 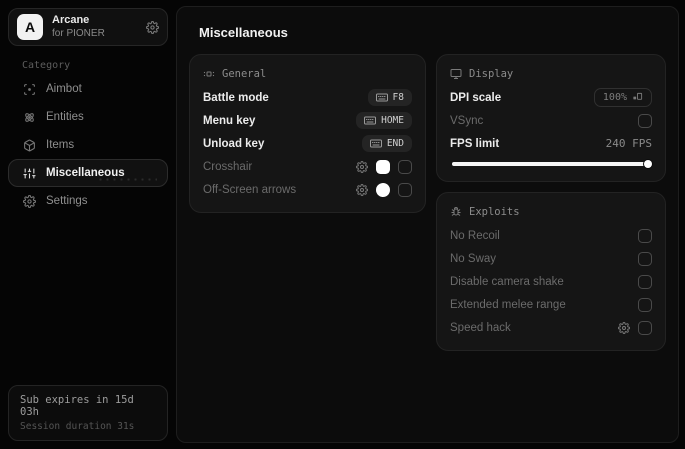 I want to click on unload-key-keybind-button: END, so click(x=386, y=143).